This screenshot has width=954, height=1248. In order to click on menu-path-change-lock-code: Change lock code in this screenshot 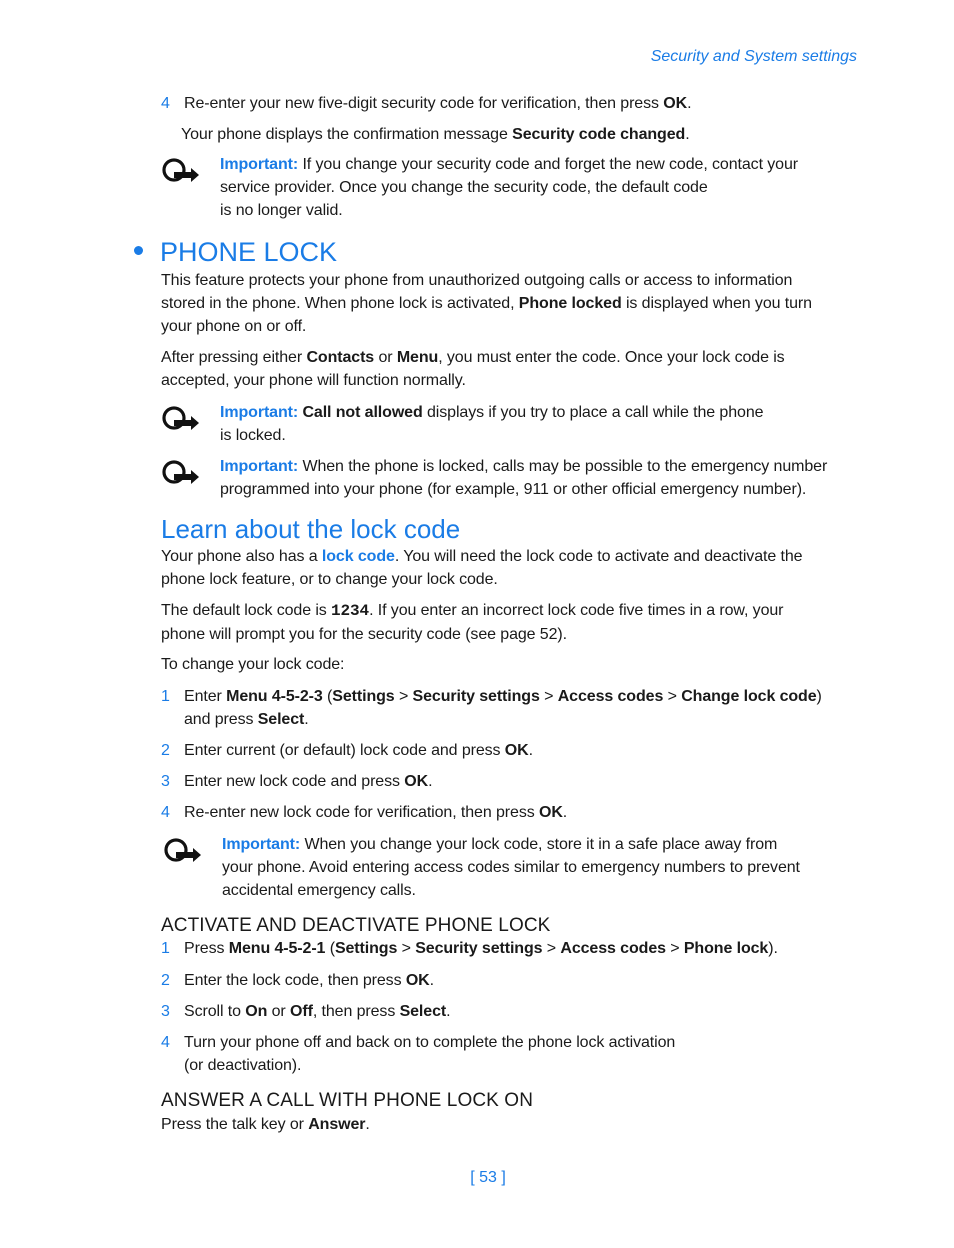, I will do `click(749, 696)`.